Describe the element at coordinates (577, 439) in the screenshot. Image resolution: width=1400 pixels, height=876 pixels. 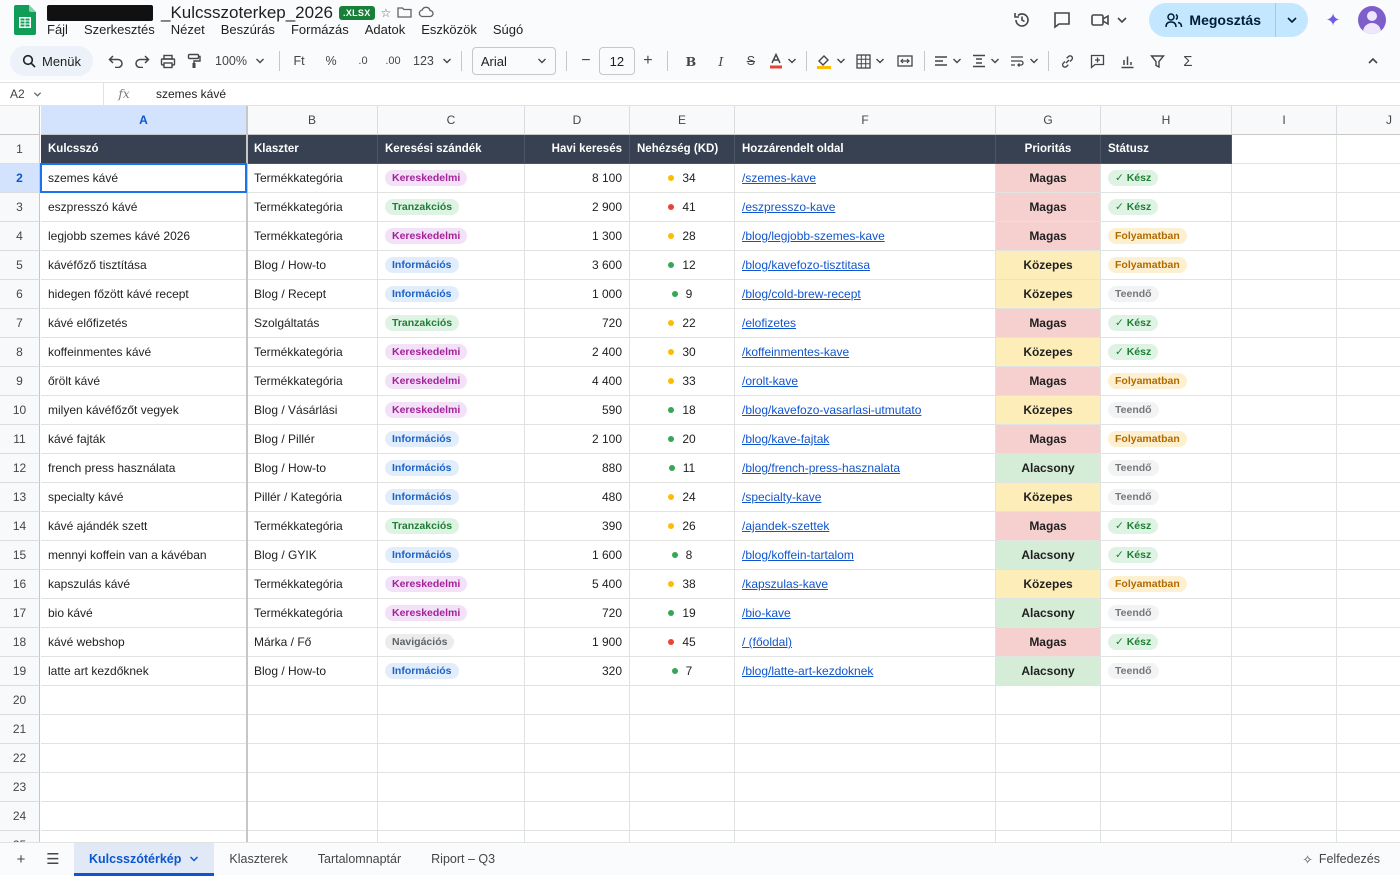
I see `monthly-search-cell: 2 100` at that location.